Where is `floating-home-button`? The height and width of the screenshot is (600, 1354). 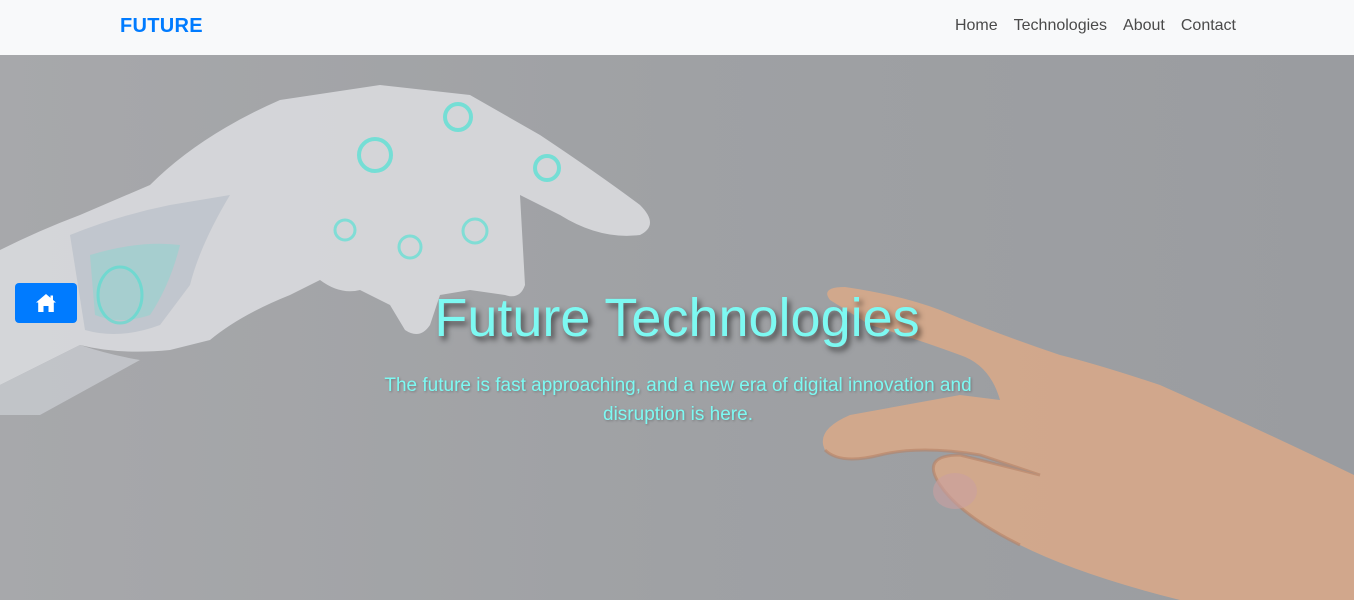 floating-home-button is located at coordinates (46, 303).